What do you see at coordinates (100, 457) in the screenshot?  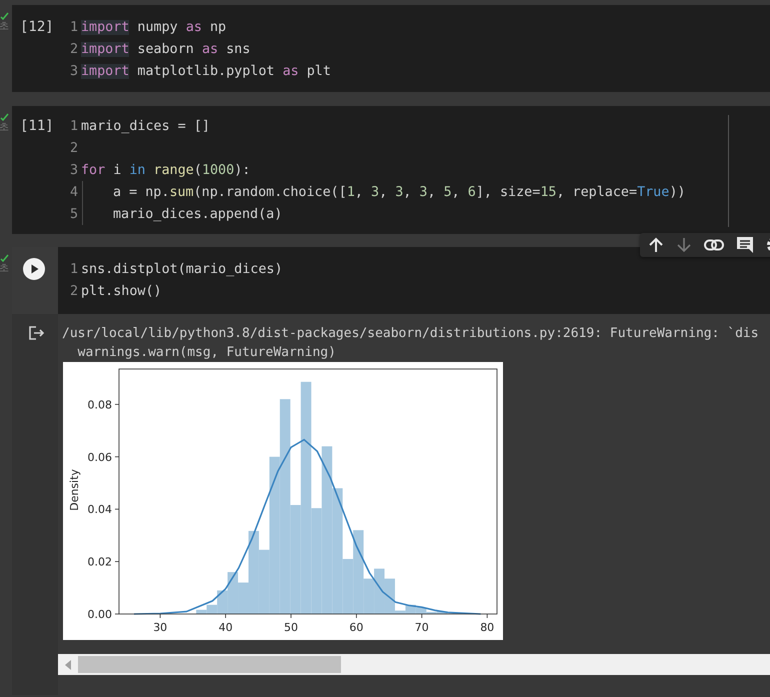 I see `y-tick-label: 0.06` at bounding box center [100, 457].